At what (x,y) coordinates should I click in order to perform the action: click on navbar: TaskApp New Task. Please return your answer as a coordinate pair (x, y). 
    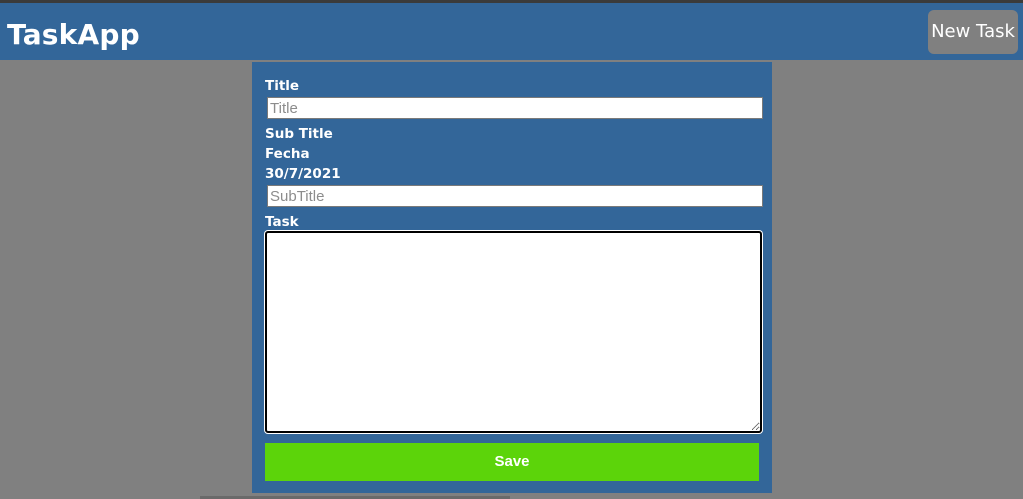
    Looking at the image, I should click on (511, 31).